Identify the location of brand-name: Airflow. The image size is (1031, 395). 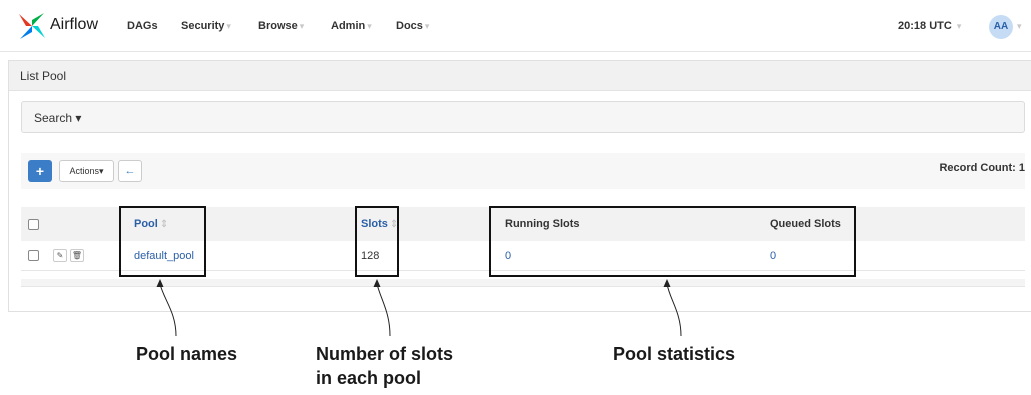
(74, 25).